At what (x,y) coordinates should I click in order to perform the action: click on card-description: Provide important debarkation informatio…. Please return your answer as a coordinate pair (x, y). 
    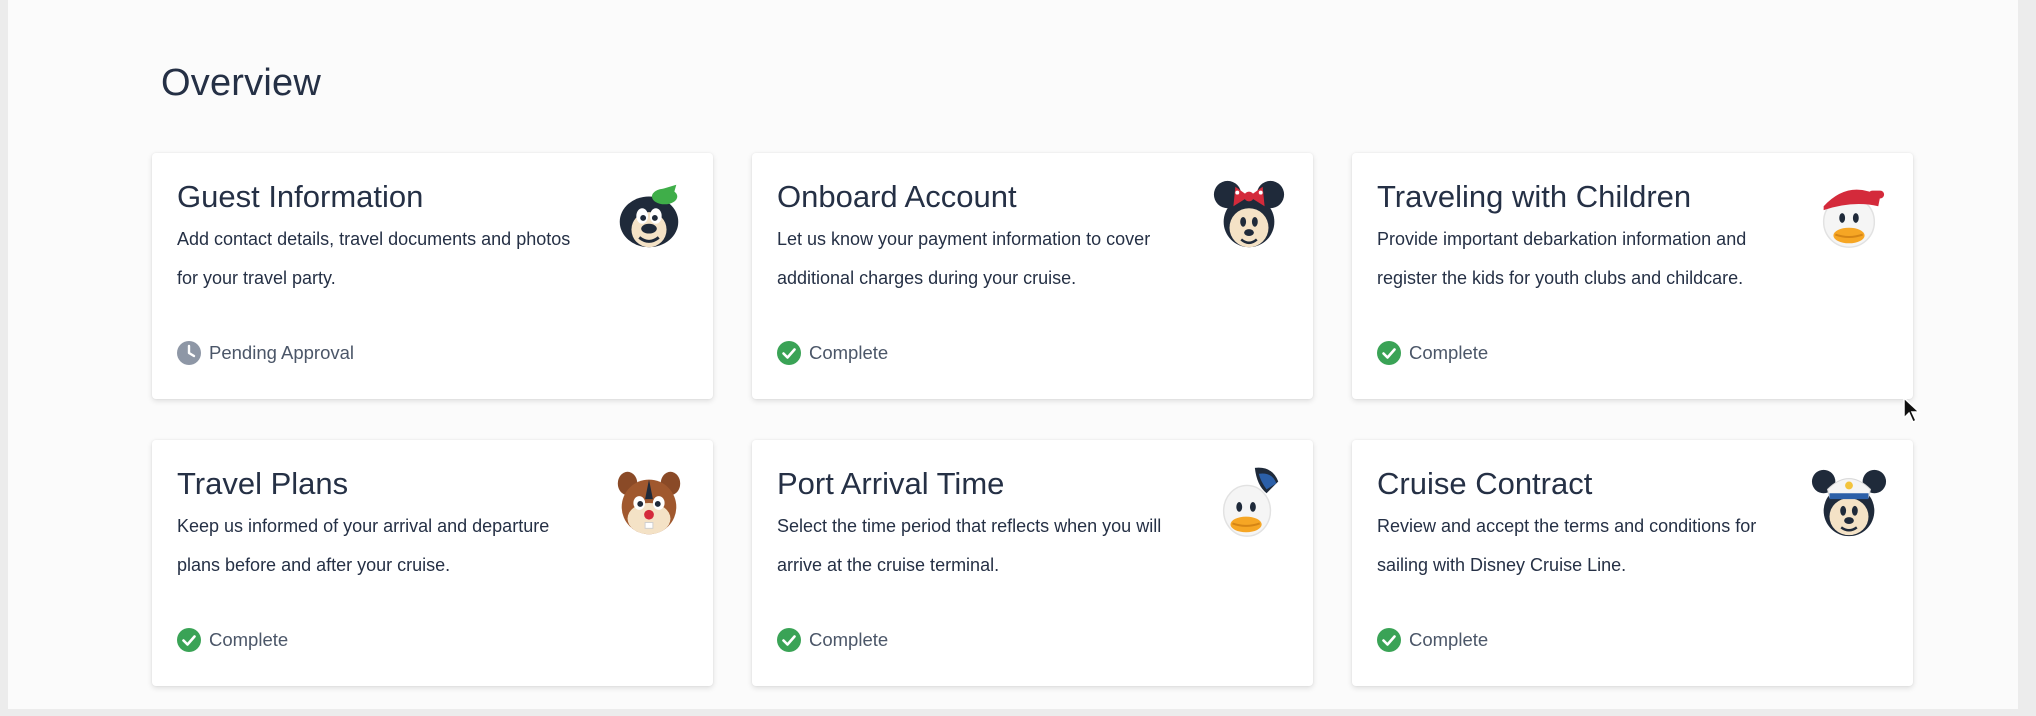
    Looking at the image, I should click on (1562, 258).